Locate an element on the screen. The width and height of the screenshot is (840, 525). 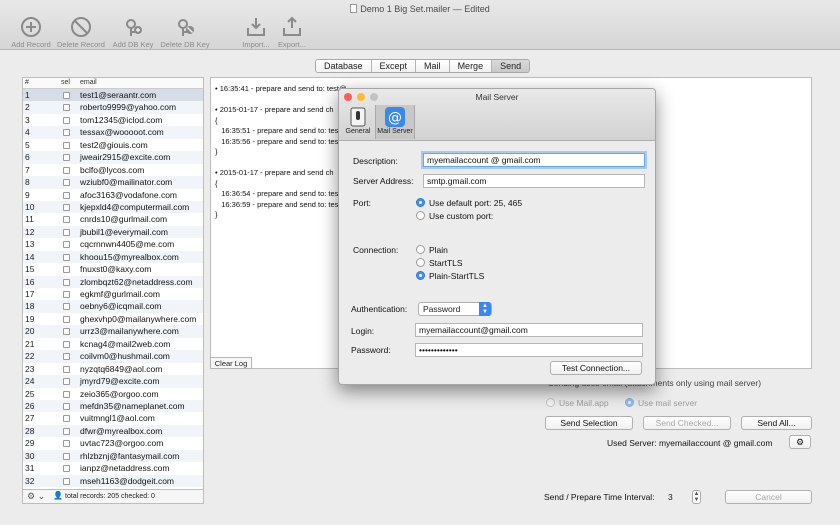
table-row: 17 egkmf@gurlmail.com is located at coordinates (113, 294).